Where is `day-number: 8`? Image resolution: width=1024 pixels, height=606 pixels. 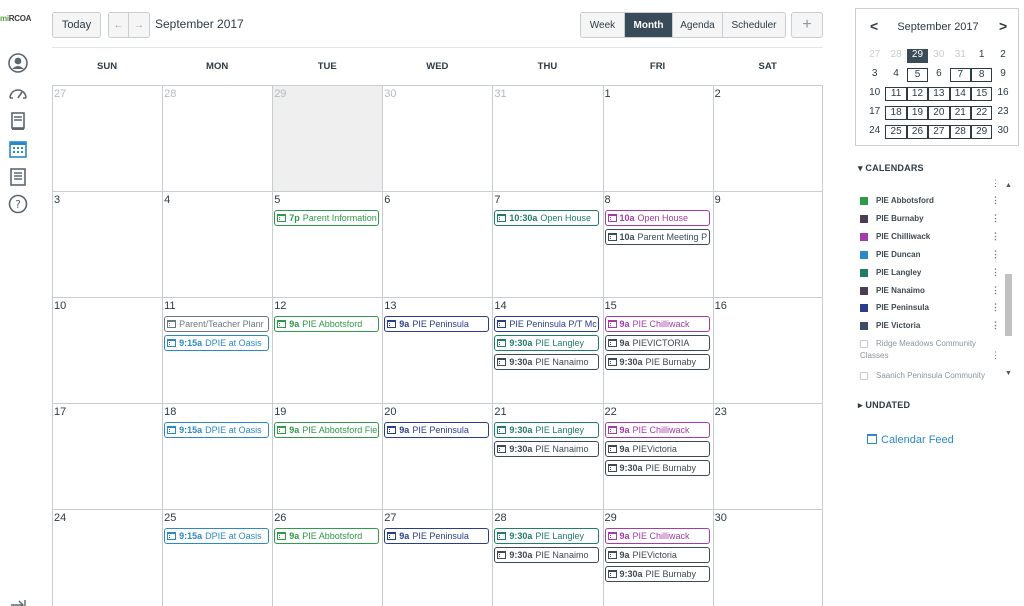 day-number: 8 is located at coordinates (608, 200).